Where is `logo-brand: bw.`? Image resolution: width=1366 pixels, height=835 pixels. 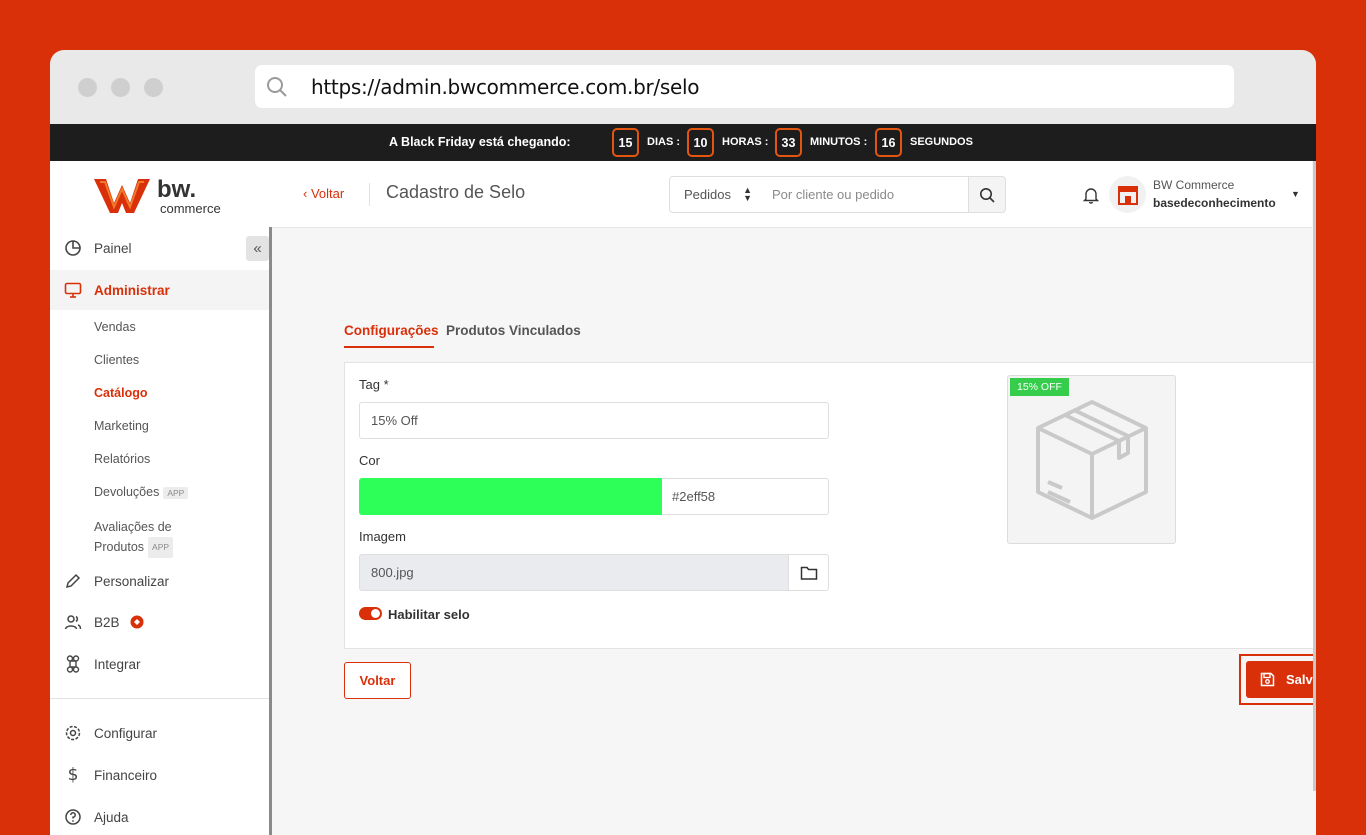
logo-brand: bw. is located at coordinates (176, 189).